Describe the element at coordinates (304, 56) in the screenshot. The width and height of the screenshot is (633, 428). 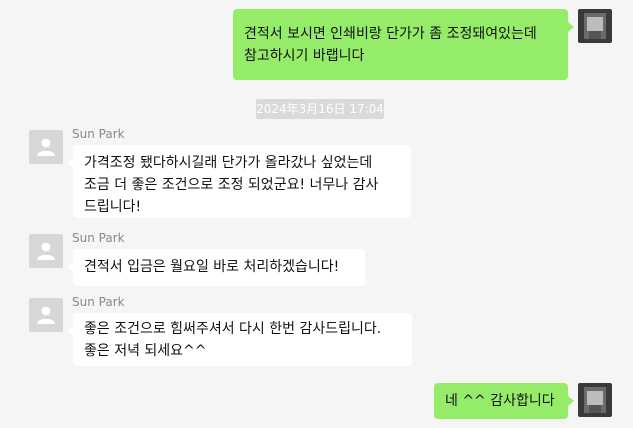
I see `message-text: 참고하시기 바랩니다` at that location.